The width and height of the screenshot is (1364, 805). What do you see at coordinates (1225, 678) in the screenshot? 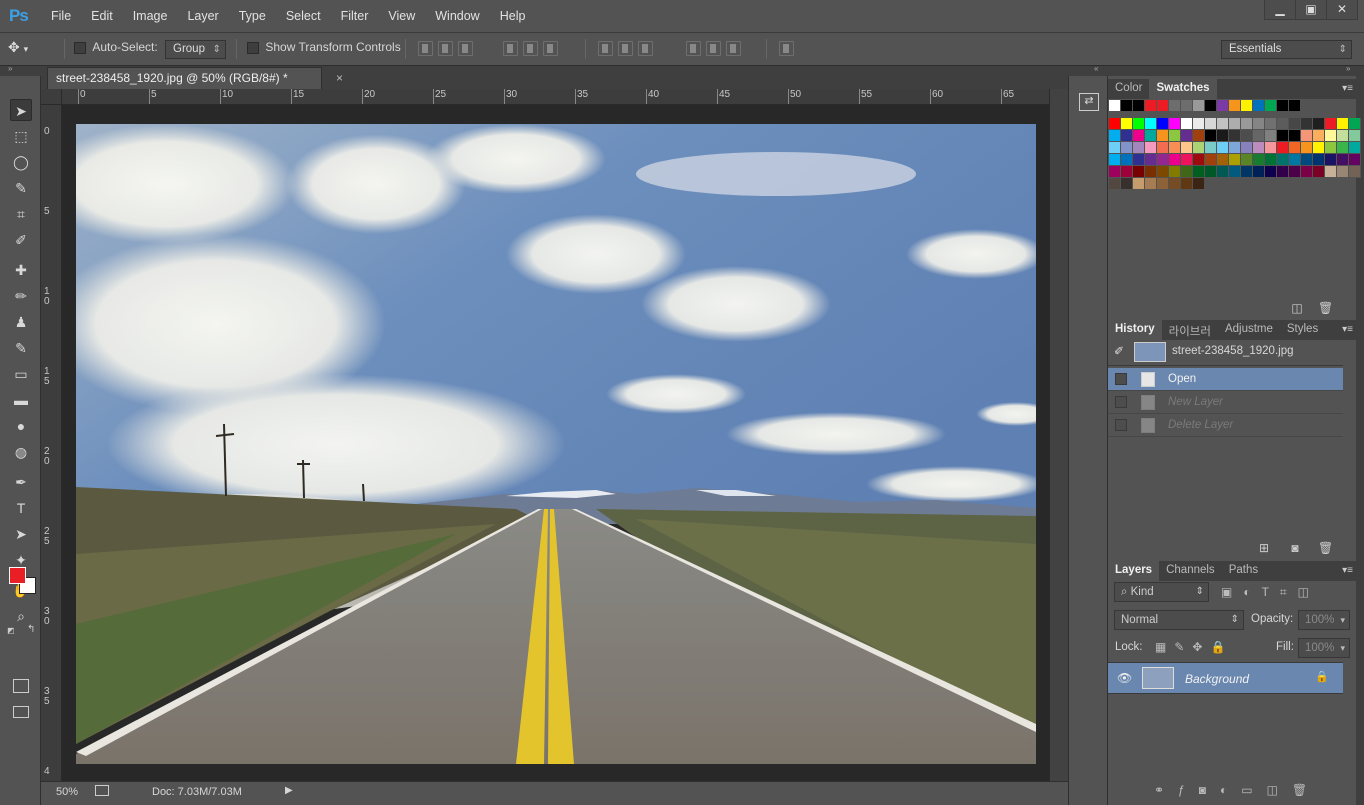
I see `layer-row-background: 👁 Background 🔒` at bounding box center [1225, 678].